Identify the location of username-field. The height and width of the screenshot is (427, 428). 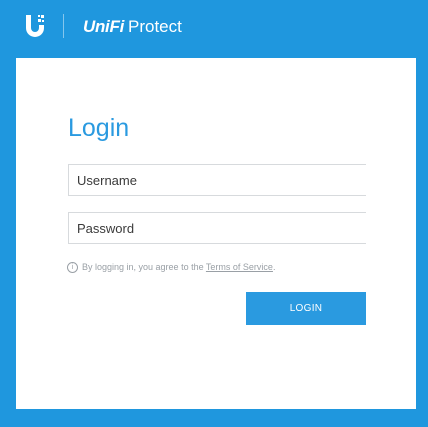
(217, 180).